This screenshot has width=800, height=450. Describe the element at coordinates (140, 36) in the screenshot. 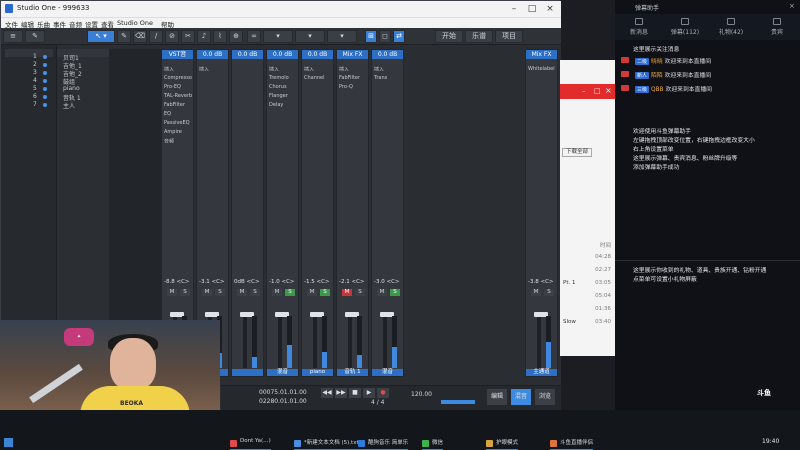

I see `eraser-tool-icon: ⌫` at that location.